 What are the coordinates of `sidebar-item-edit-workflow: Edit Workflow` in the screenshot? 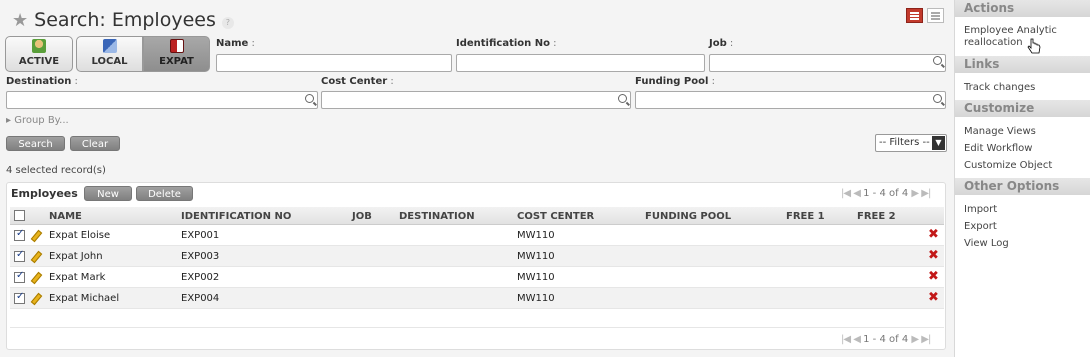 It's located at (998, 149).